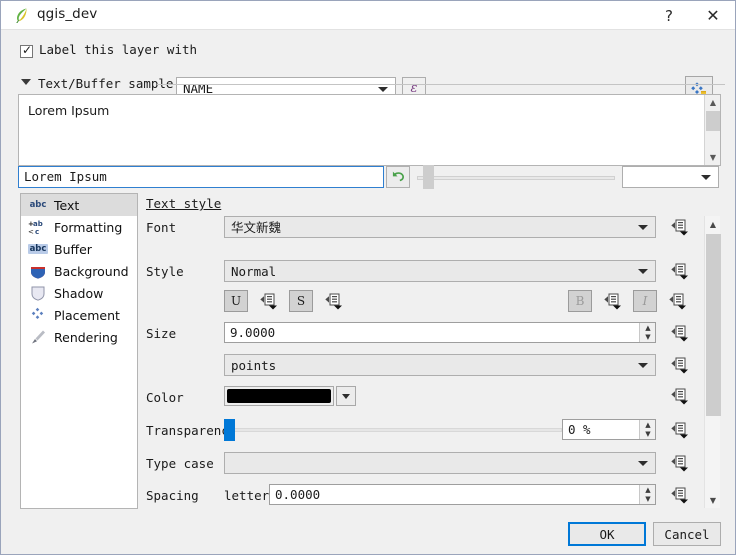  I want to click on transparency-value: 0 %, so click(579, 429).